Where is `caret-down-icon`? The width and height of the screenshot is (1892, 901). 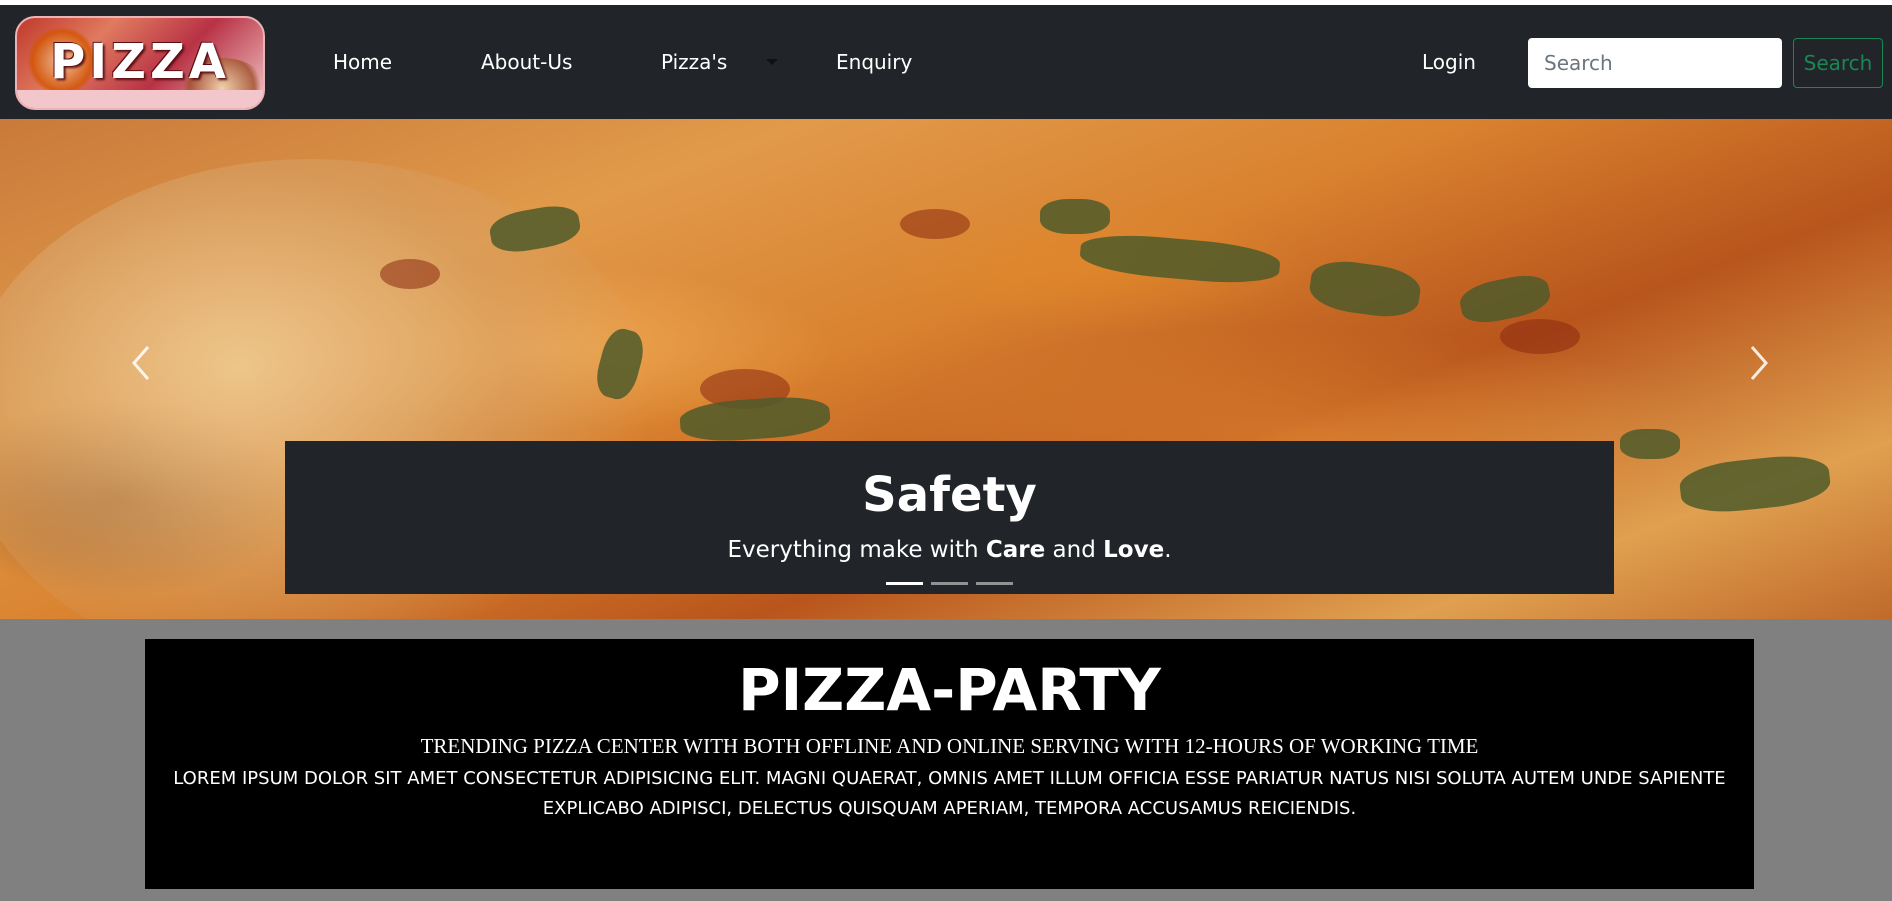 caret-down-icon is located at coordinates (772, 62).